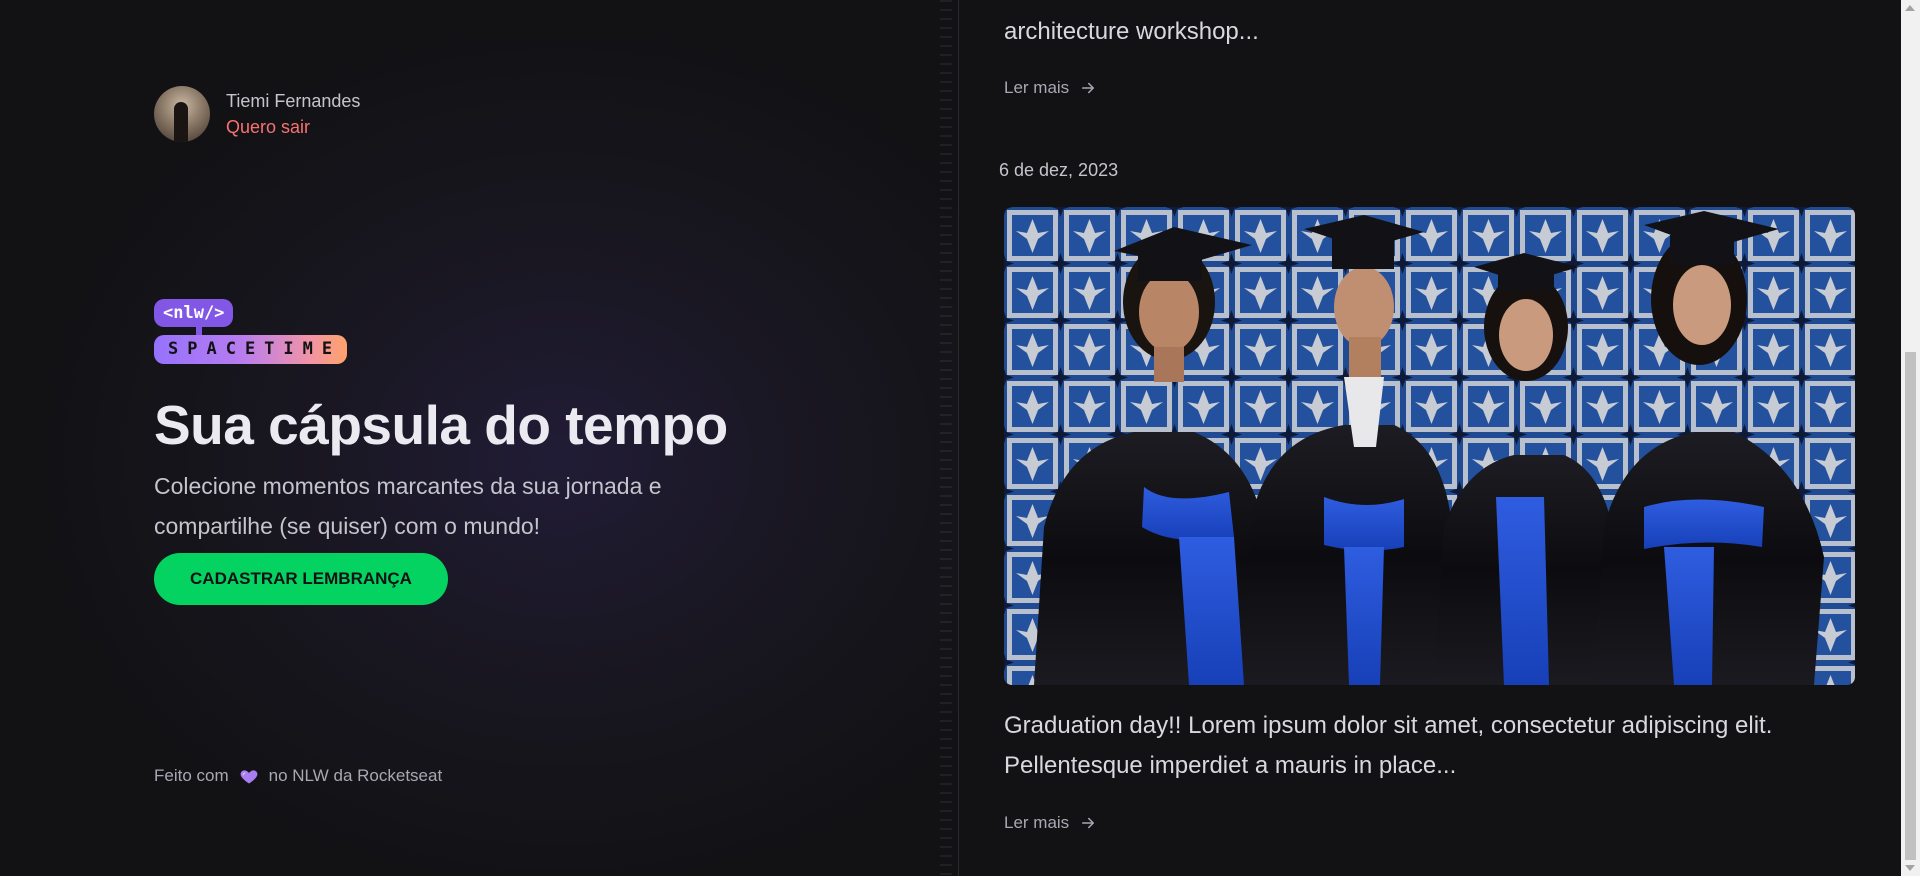  I want to click on vertical-scrollbar, so click(1910, 438).